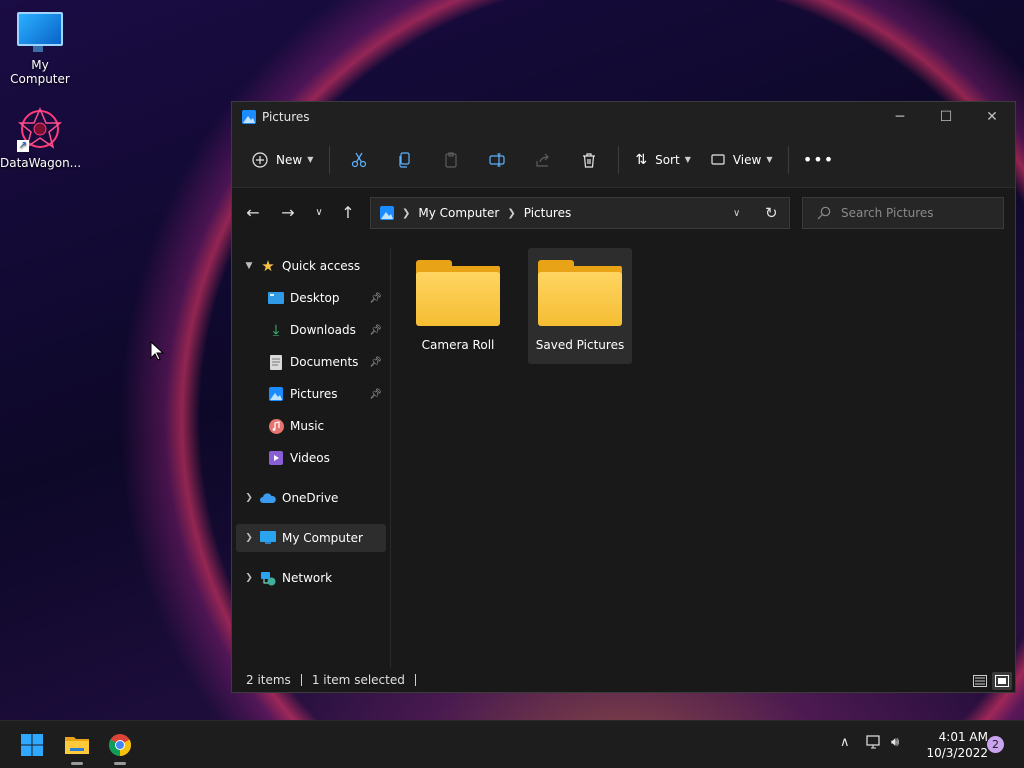 This screenshot has width=1024, height=768. I want to click on sidebar-item-music: Music, so click(311, 426).